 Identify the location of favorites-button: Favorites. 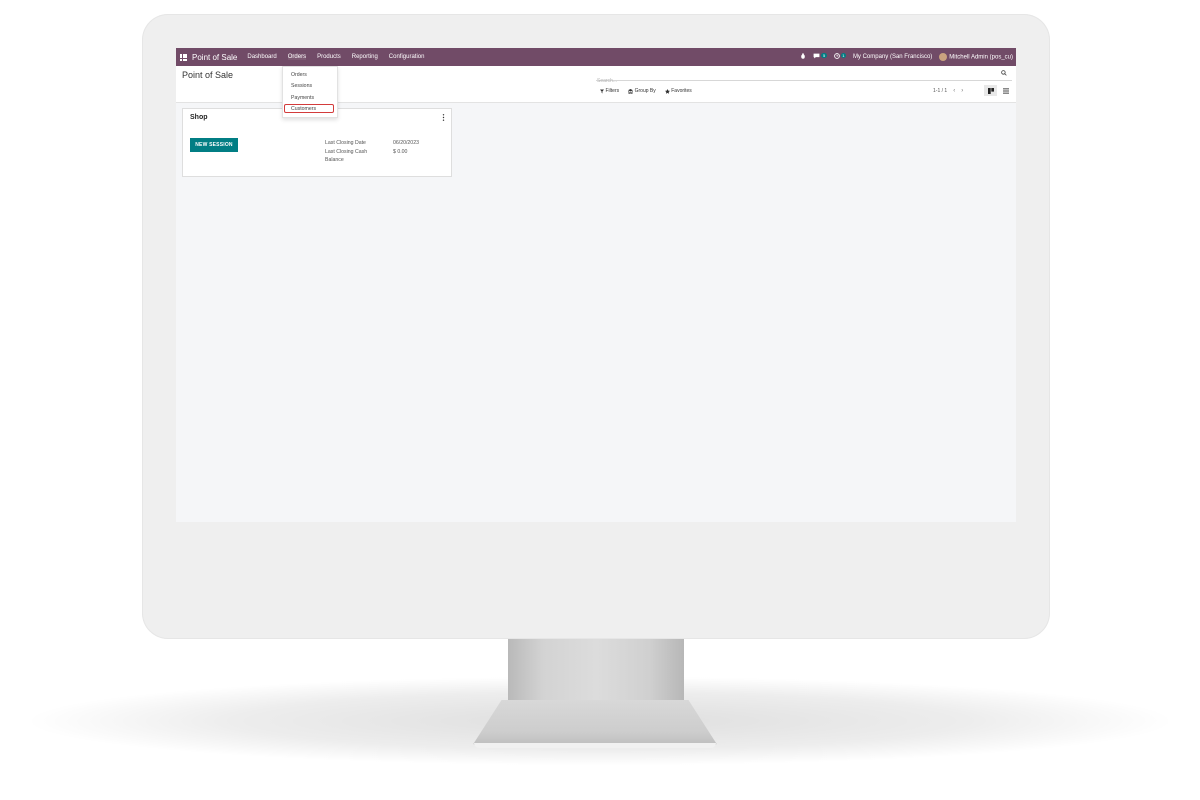
(678, 91).